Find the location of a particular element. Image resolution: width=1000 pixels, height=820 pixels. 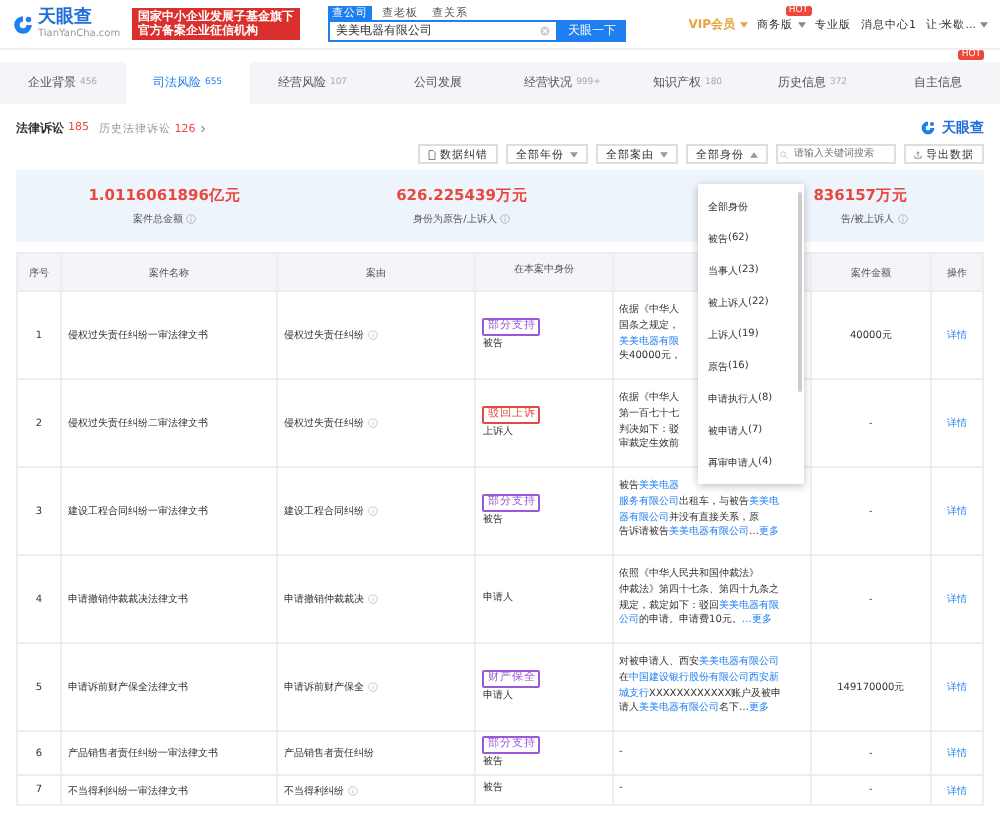

search-icon is located at coordinates (784, 154).